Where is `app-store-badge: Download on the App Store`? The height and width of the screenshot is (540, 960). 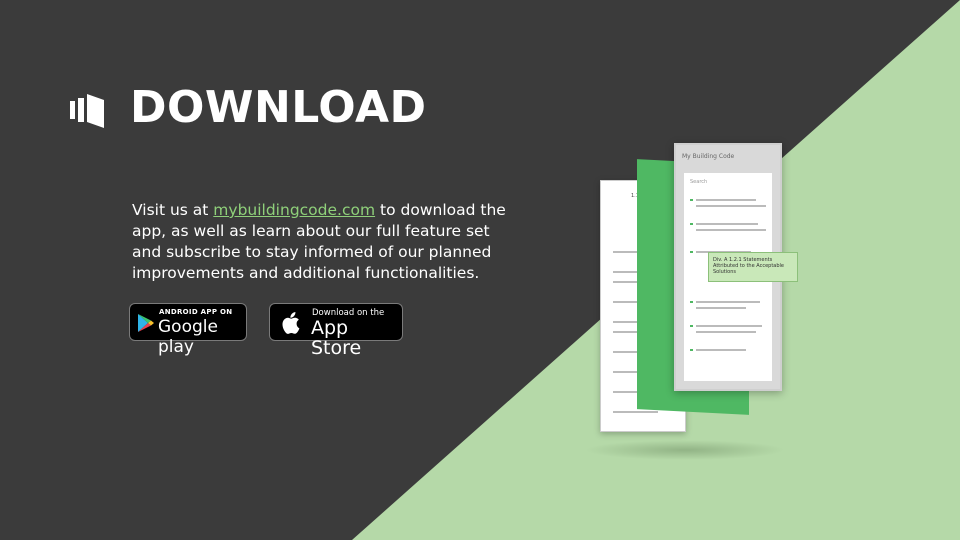
app-store-badge: Download on the App Store is located at coordinates (336, 330).